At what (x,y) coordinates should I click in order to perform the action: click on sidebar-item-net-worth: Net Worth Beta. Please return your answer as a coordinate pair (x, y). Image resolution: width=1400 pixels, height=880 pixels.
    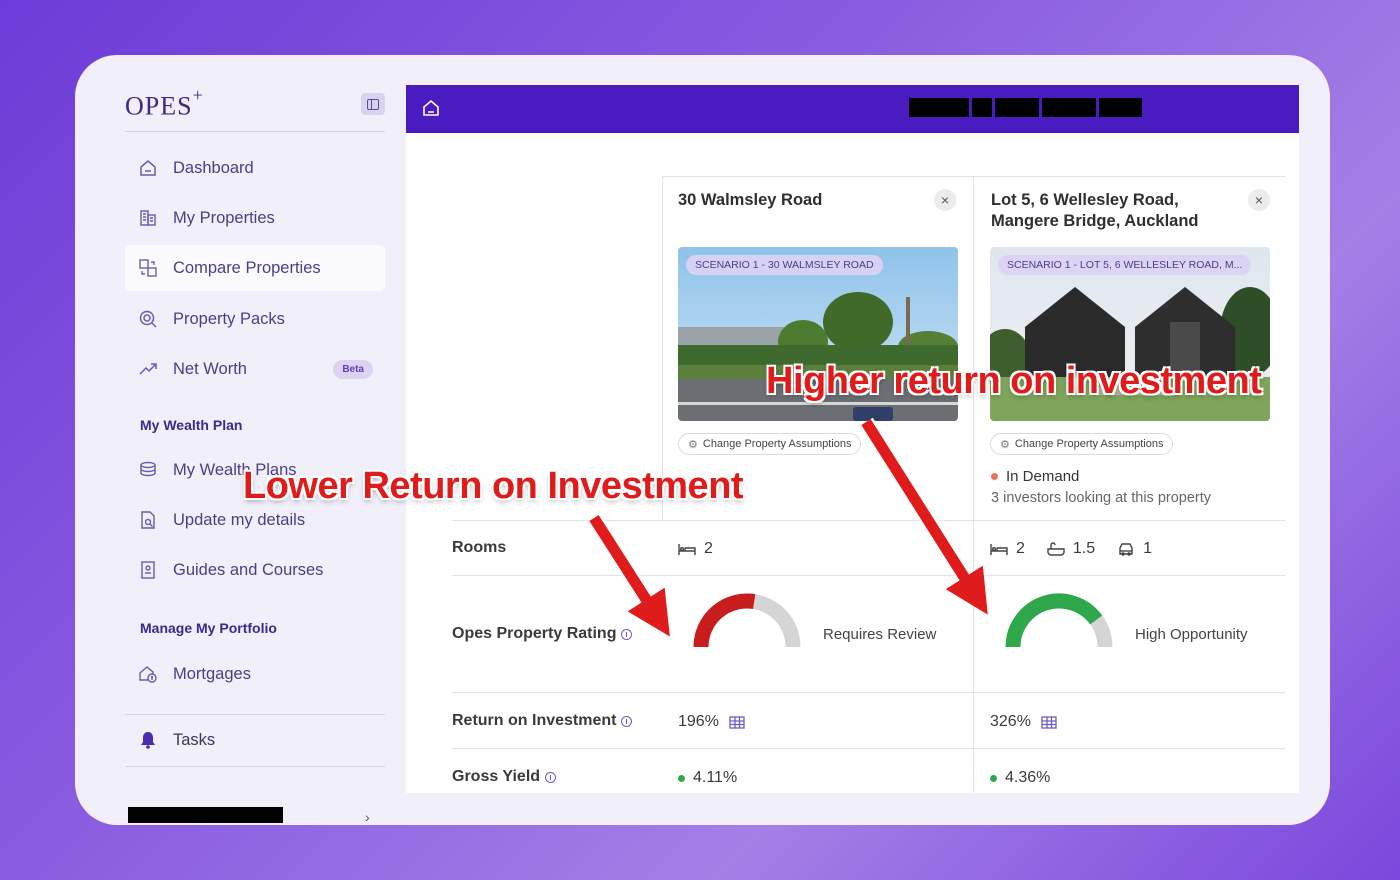
    Looking at the image, I should click on (255, 369).